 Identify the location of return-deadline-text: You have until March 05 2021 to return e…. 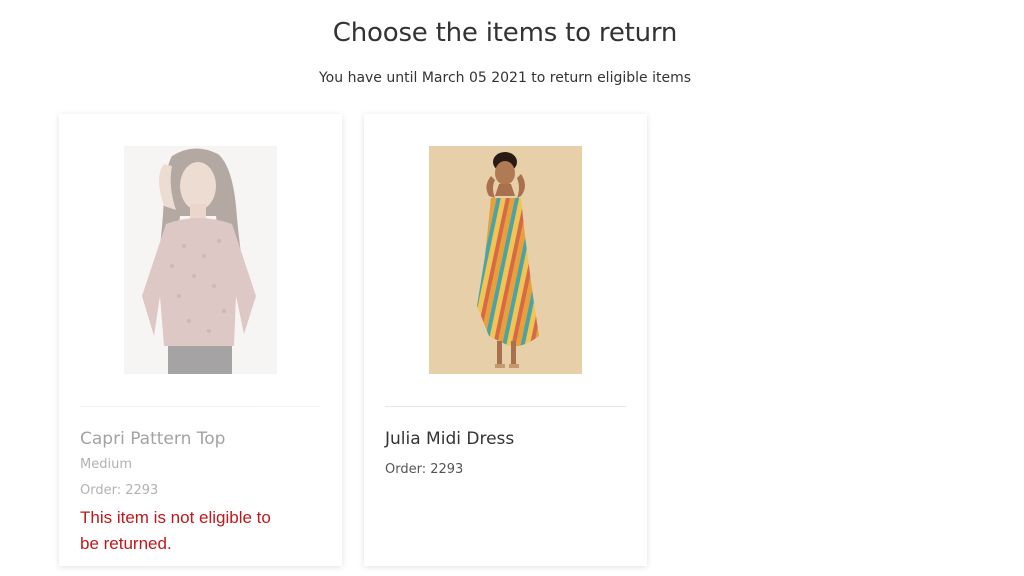
(504, 78).